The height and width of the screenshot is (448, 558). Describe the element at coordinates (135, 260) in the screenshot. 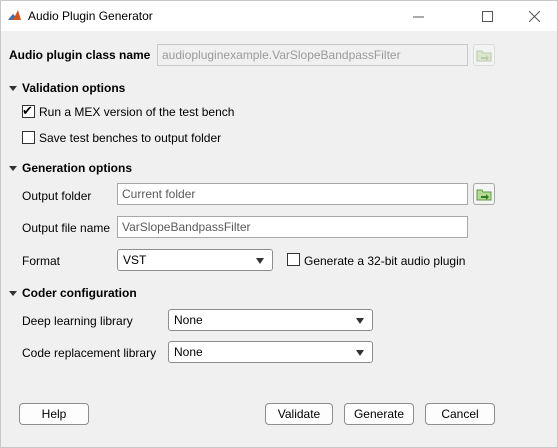

I see `format-dropdown-value: VST` at that location.